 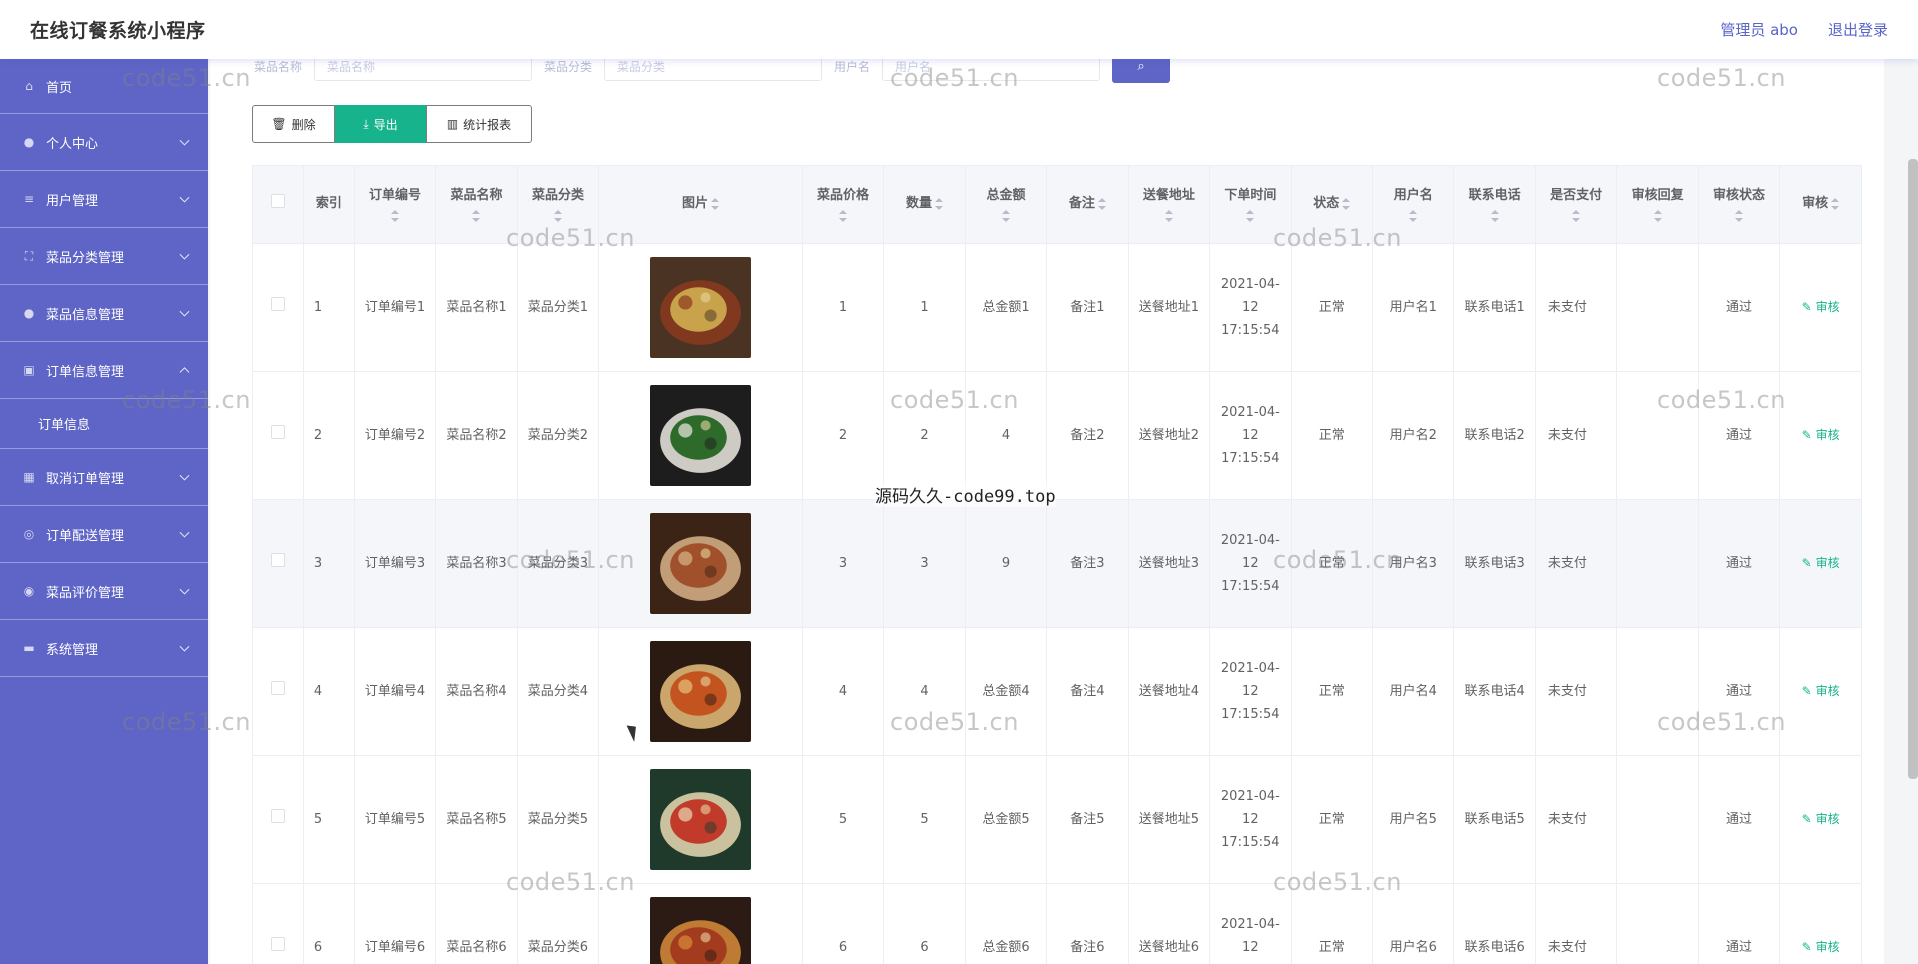 What do you see at coordinates (1759, 29) in the screenshot?
I see `current-user: 管理员 abo` at bounding box center [1759, 29].